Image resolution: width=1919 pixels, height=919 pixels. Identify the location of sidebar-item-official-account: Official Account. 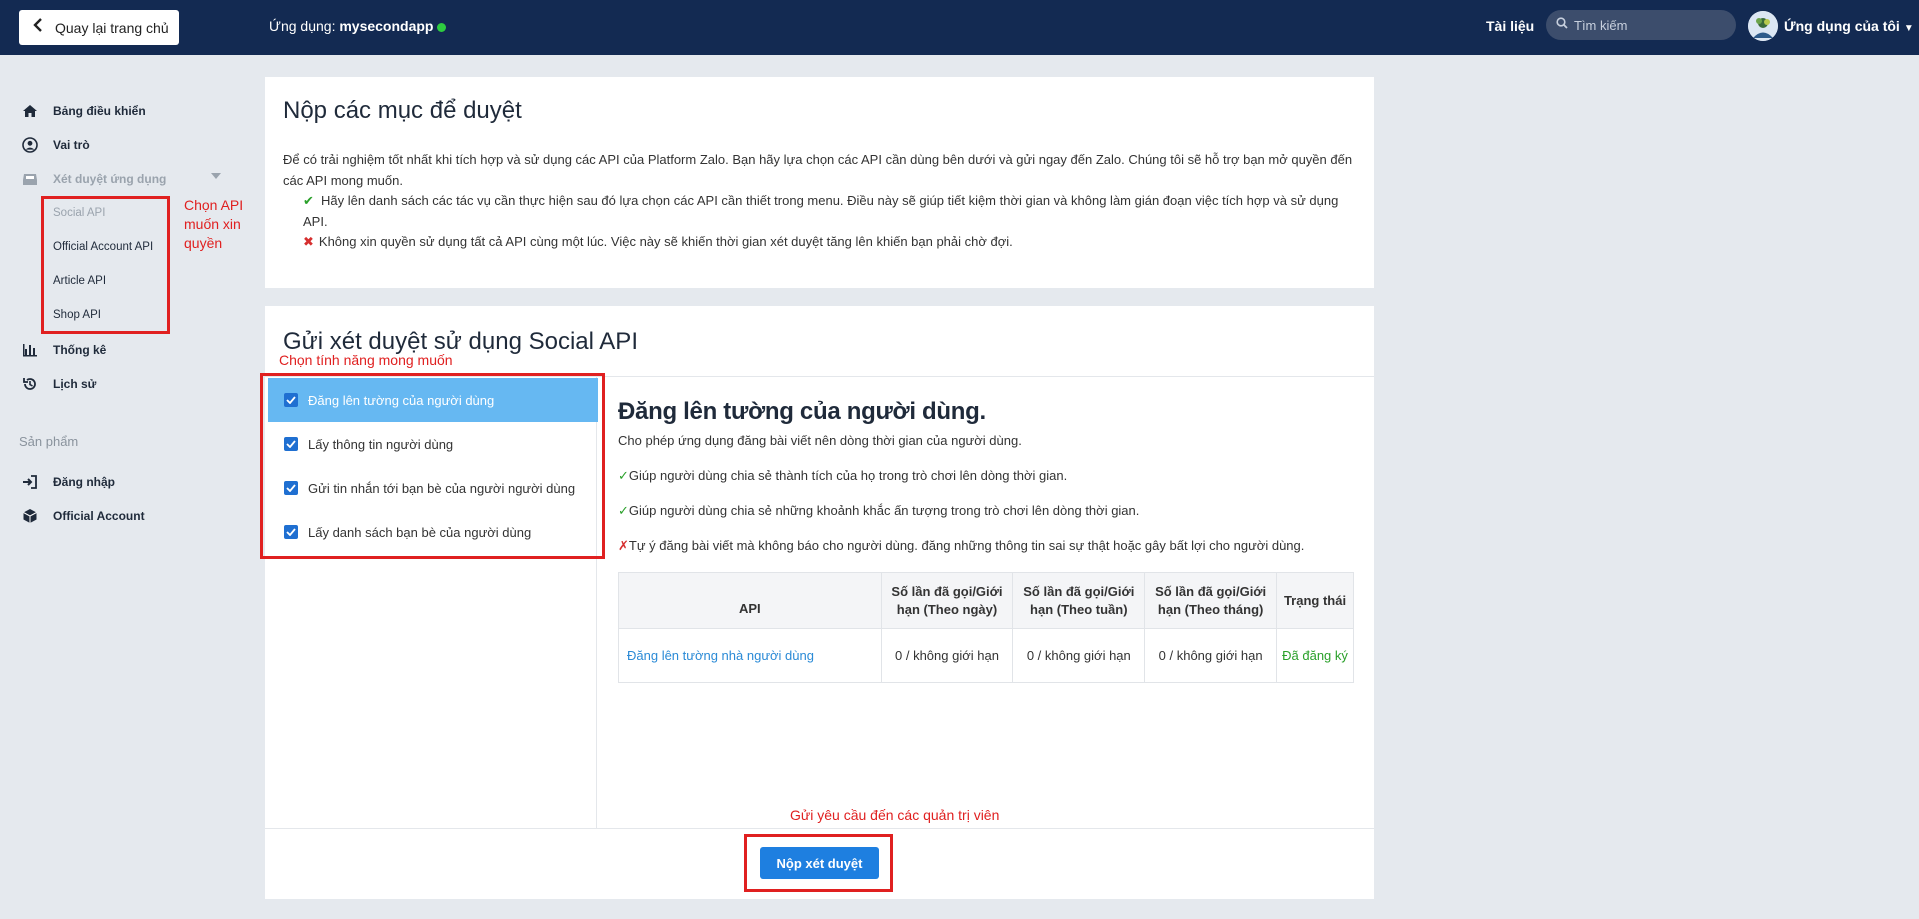
(83, 516).